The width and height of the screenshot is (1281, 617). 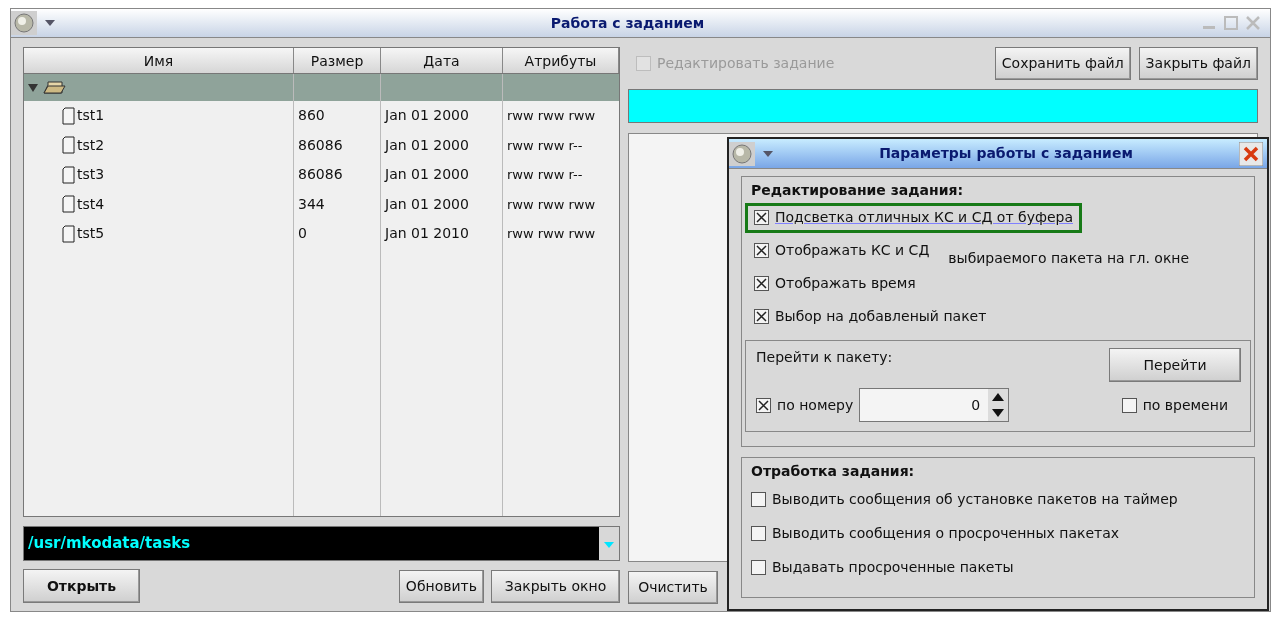 What do you see at coordinates (337, 234) in the screenshot?
I see `table-cell: 0` at bounding box center [337, 234].